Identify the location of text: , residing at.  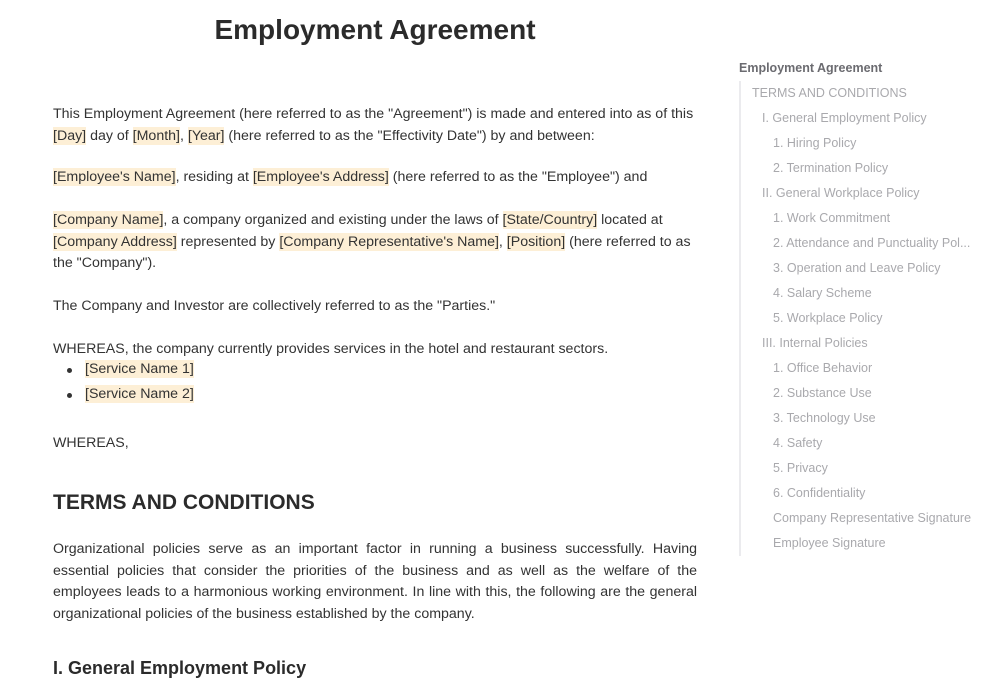
(214, 177).